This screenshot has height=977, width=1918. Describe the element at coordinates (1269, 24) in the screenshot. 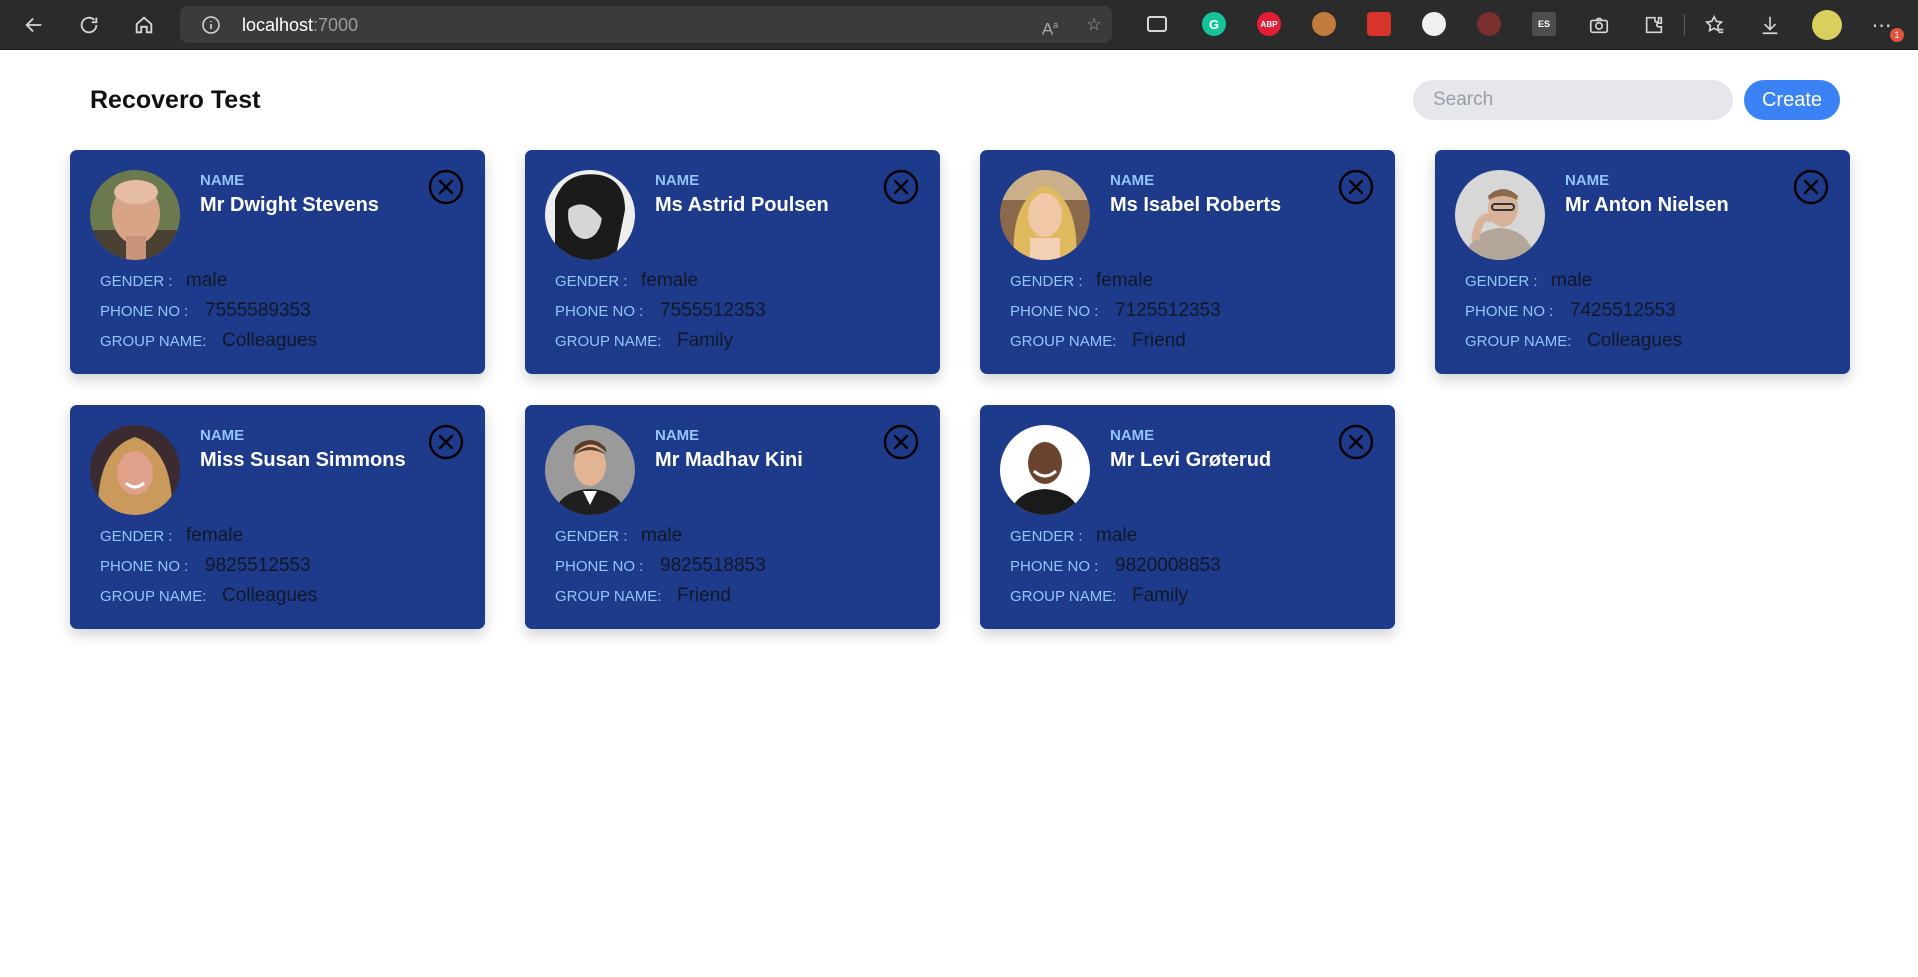

I see `adblock-plus-icon: ABP` at that location.